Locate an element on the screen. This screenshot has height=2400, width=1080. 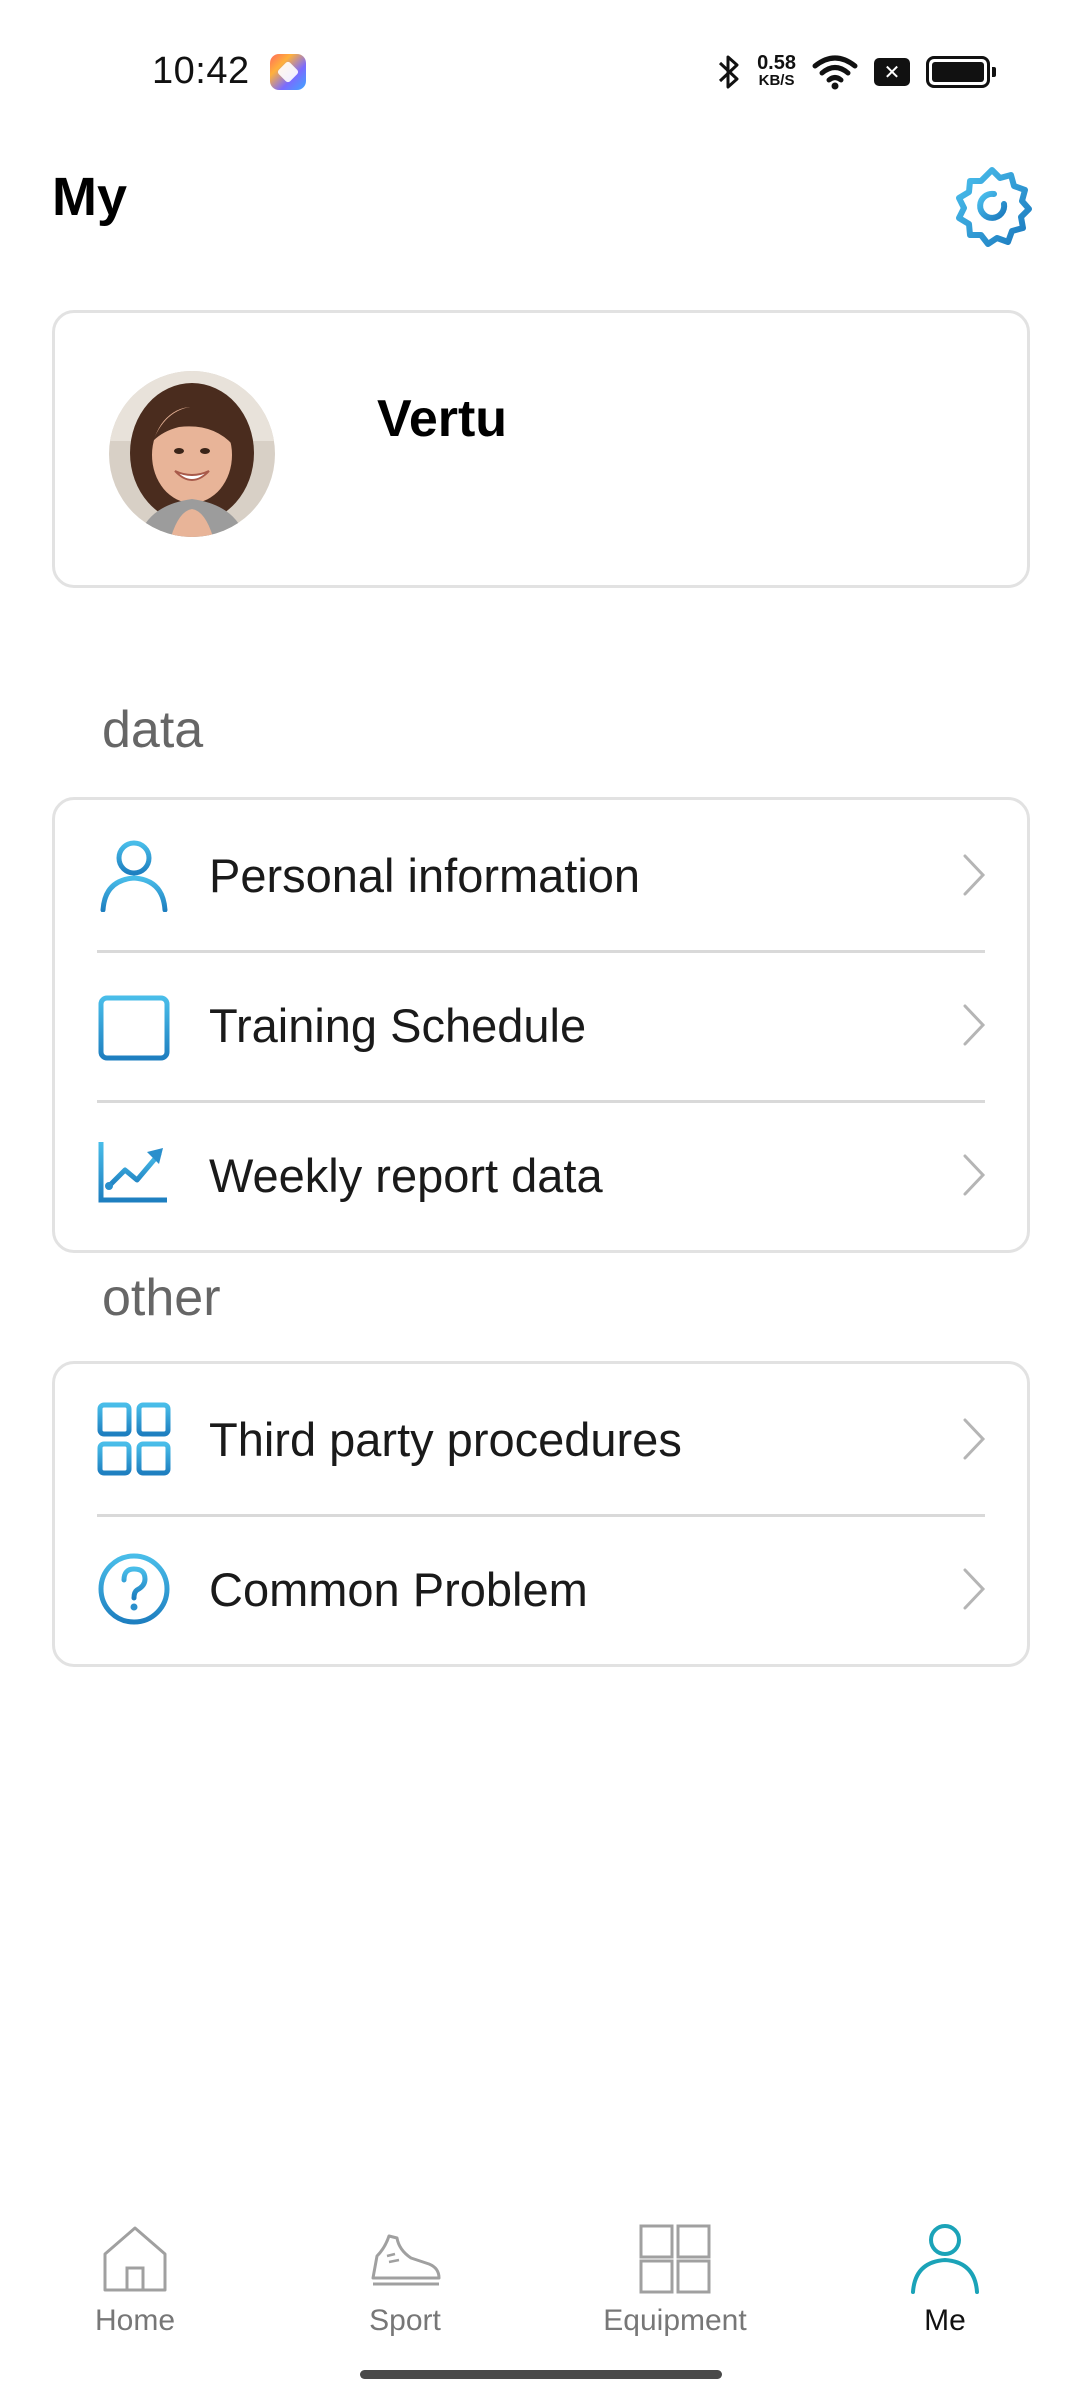
gear-icon is located at coordinates (994, 207).